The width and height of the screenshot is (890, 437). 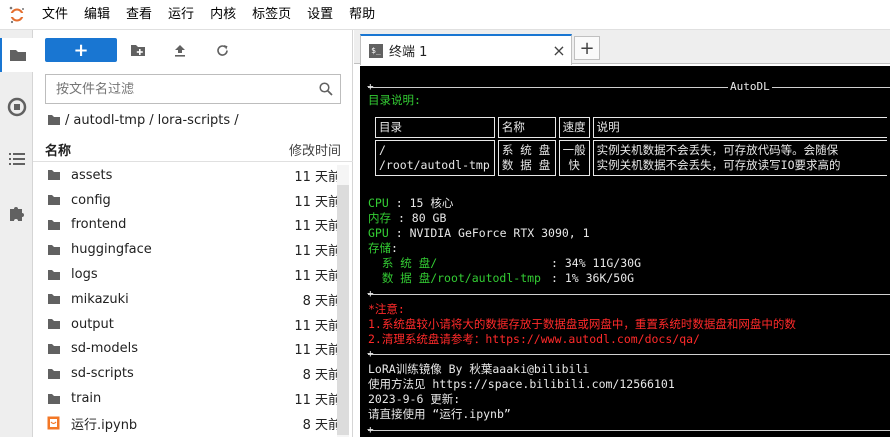 I want to click on breadcrumb: / autodl-tmp / lora-scripts /, so click(x=145, y=120).